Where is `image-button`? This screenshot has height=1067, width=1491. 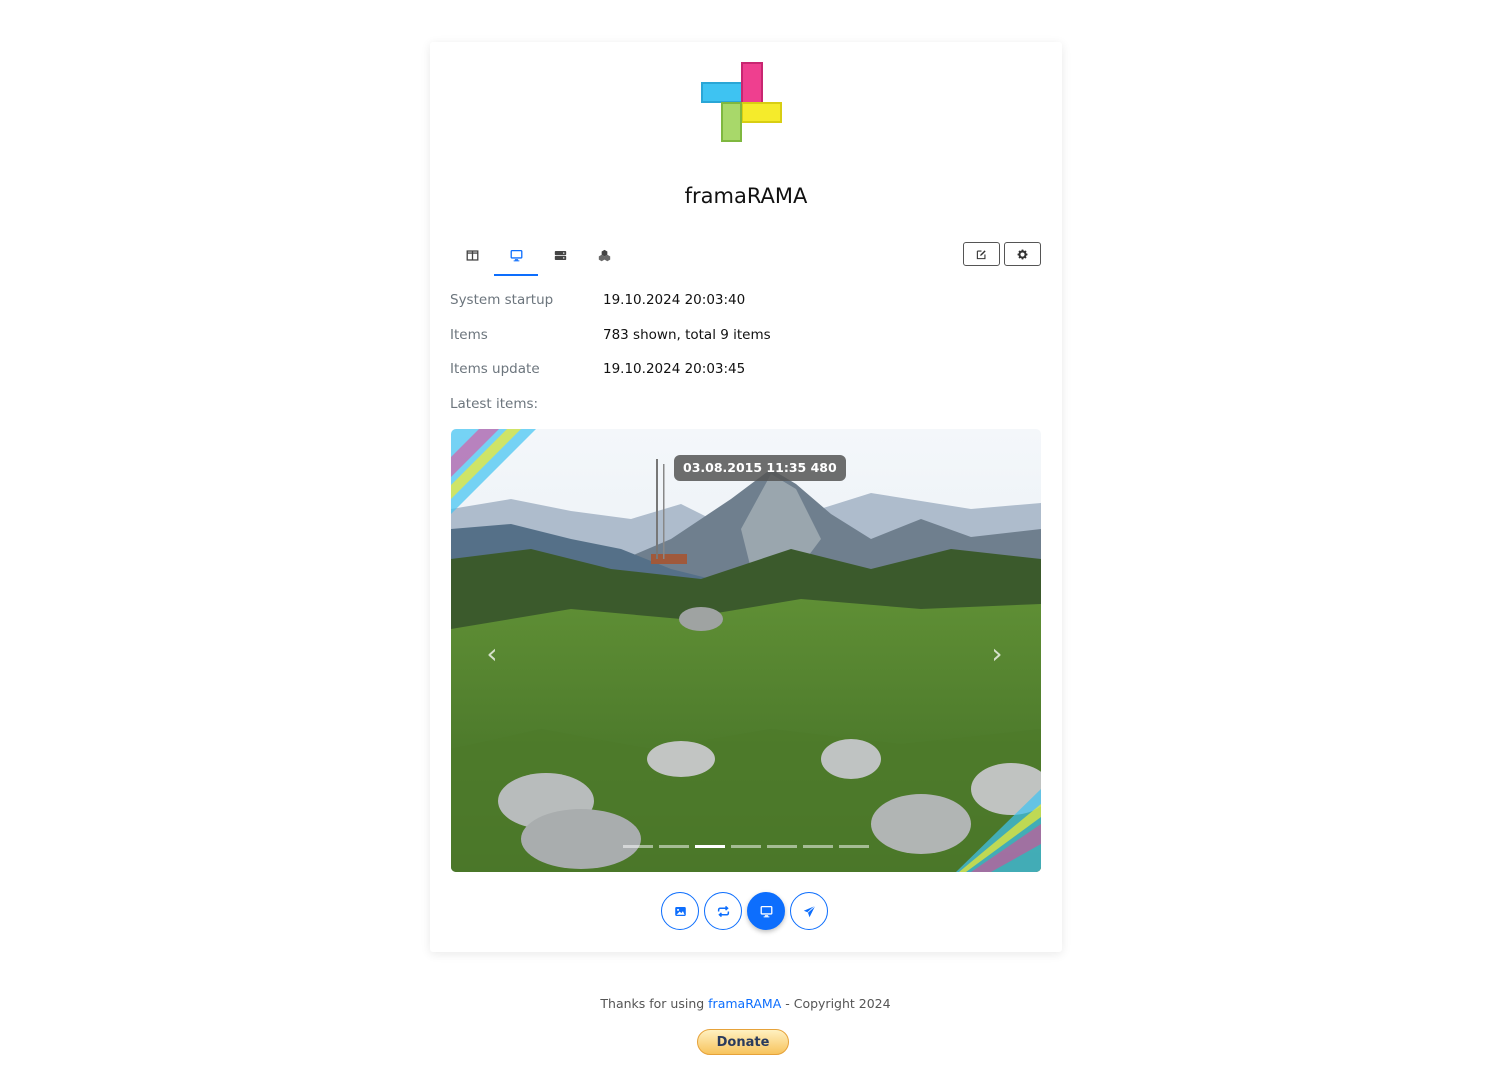 image-button is located at coordinates (680, 911).